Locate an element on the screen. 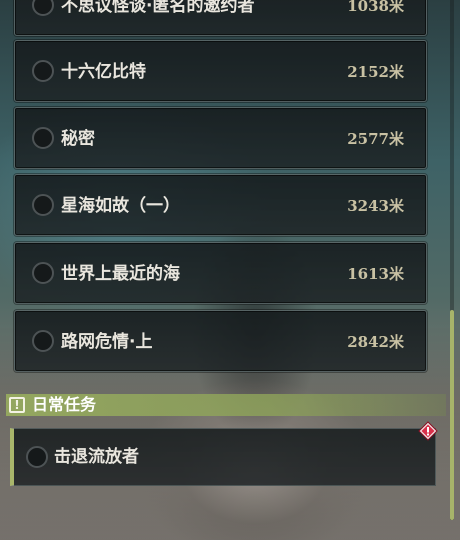  quest-distance: 1613米 is located at coordinates (375, 274).